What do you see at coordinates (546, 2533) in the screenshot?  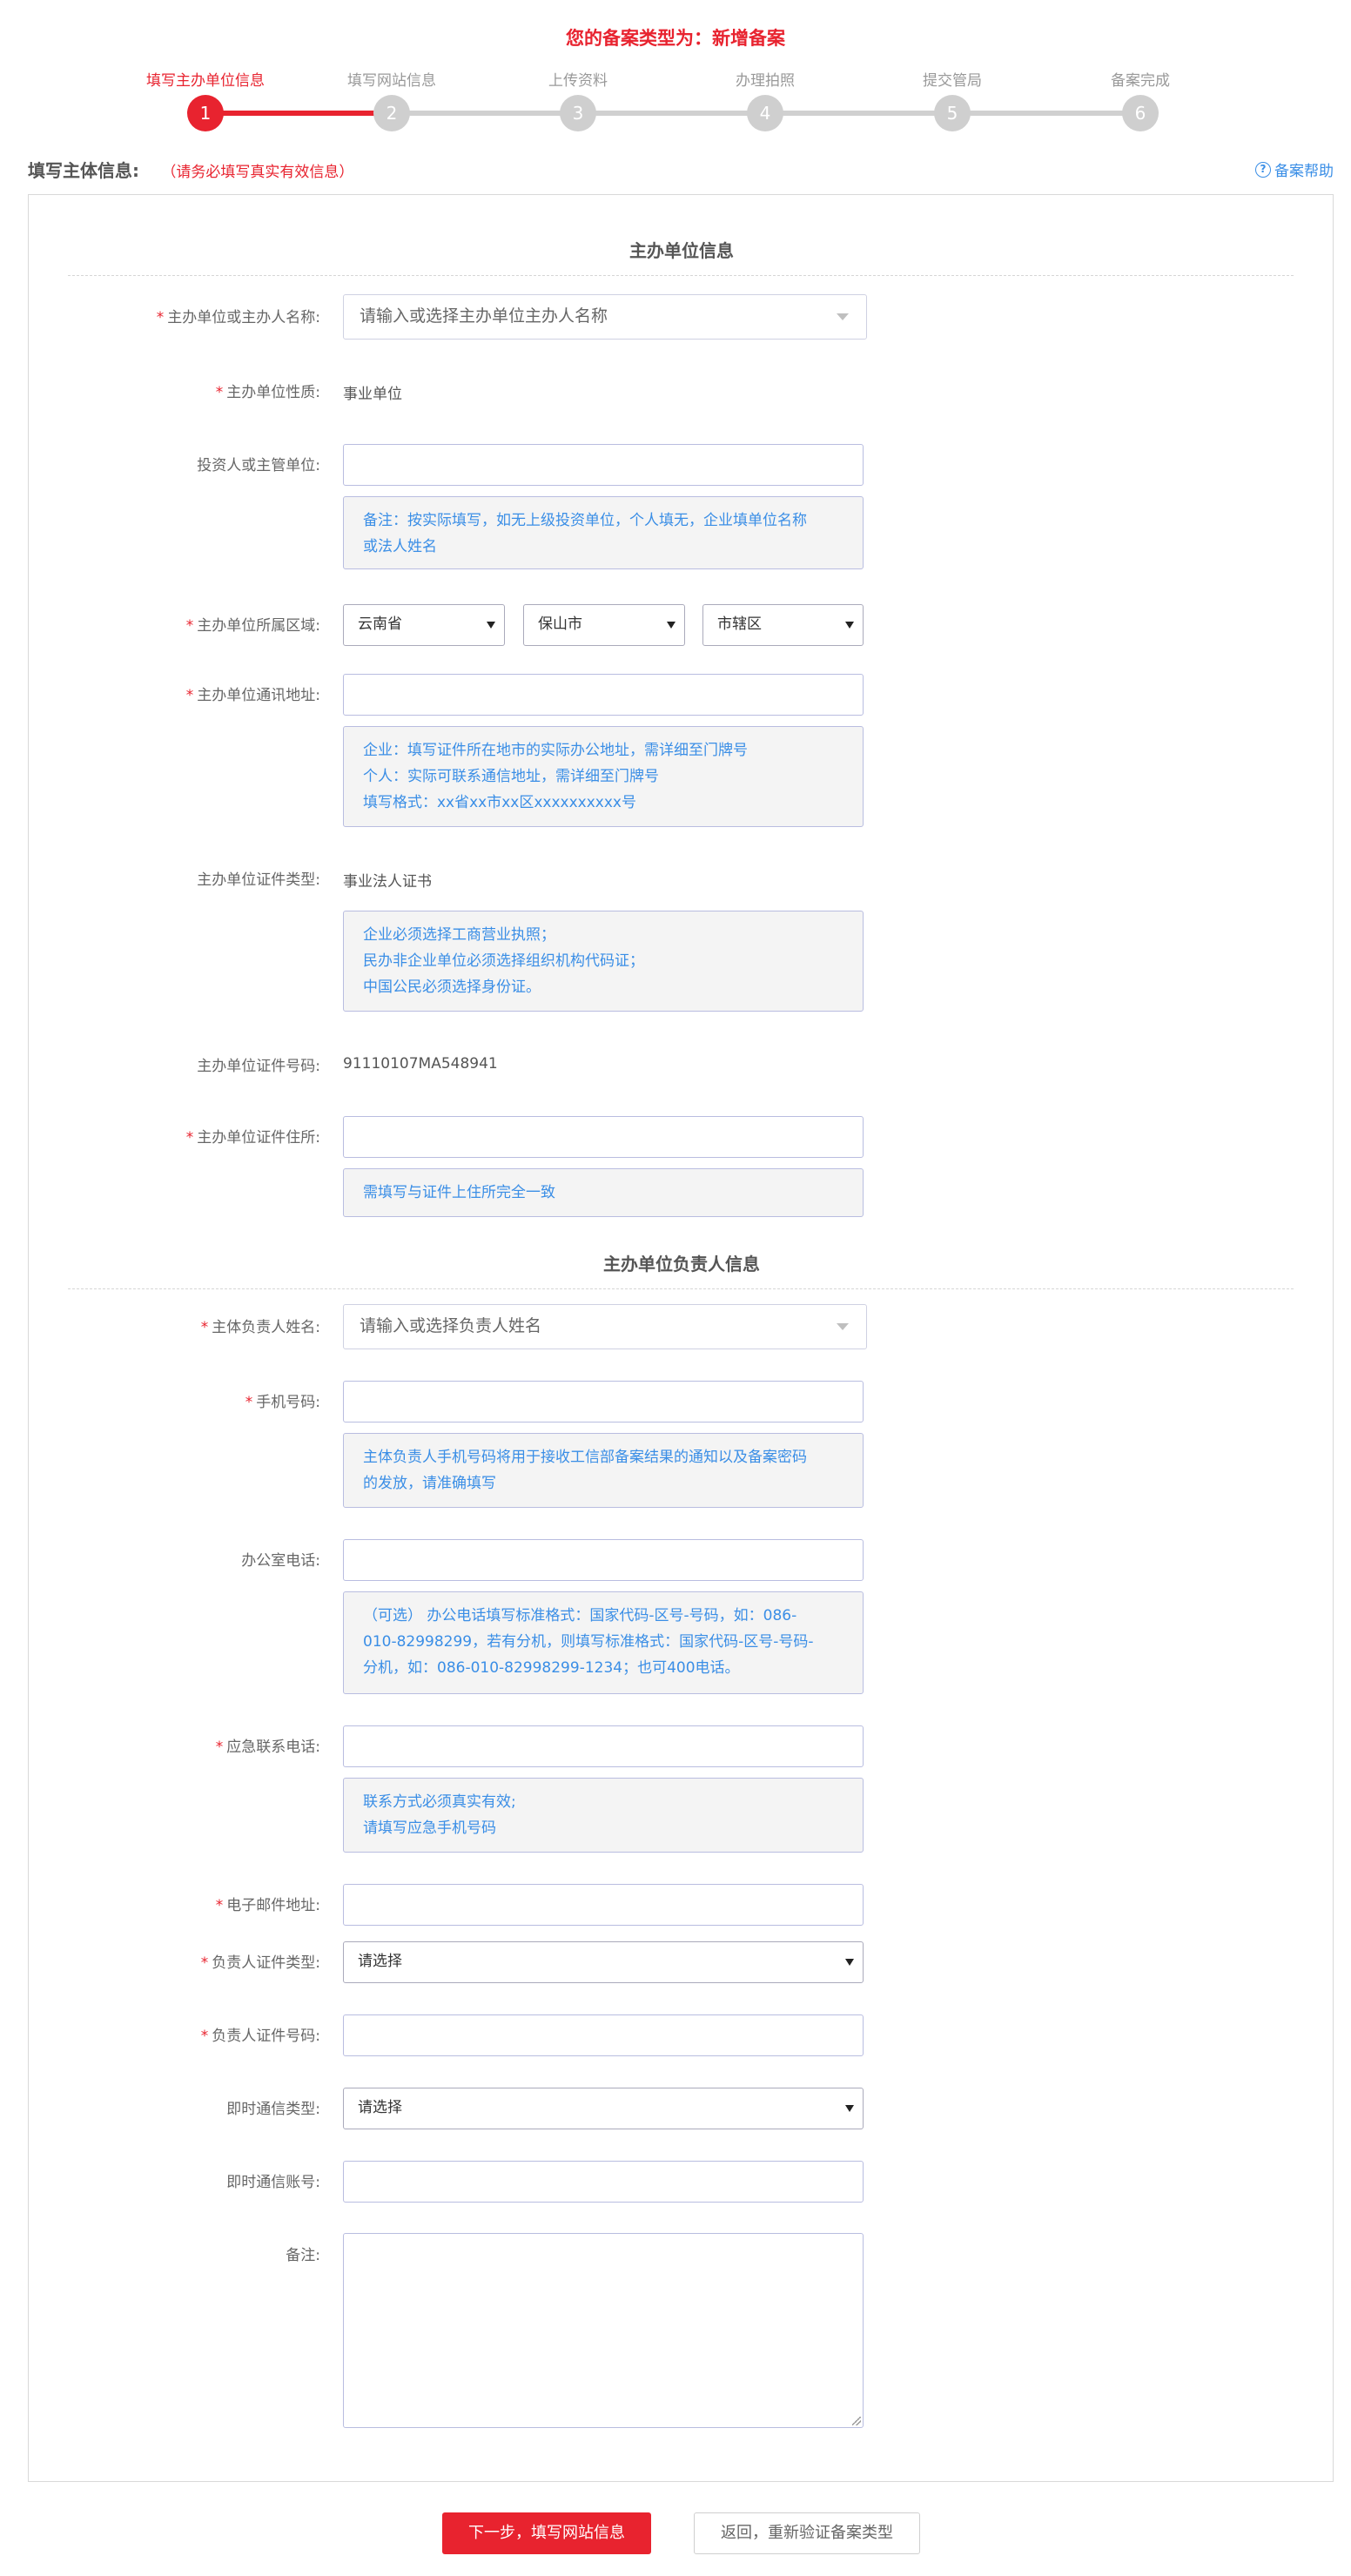 I see `next-button: 下一步，填写网站信息` at bounding box center [546, 2533].